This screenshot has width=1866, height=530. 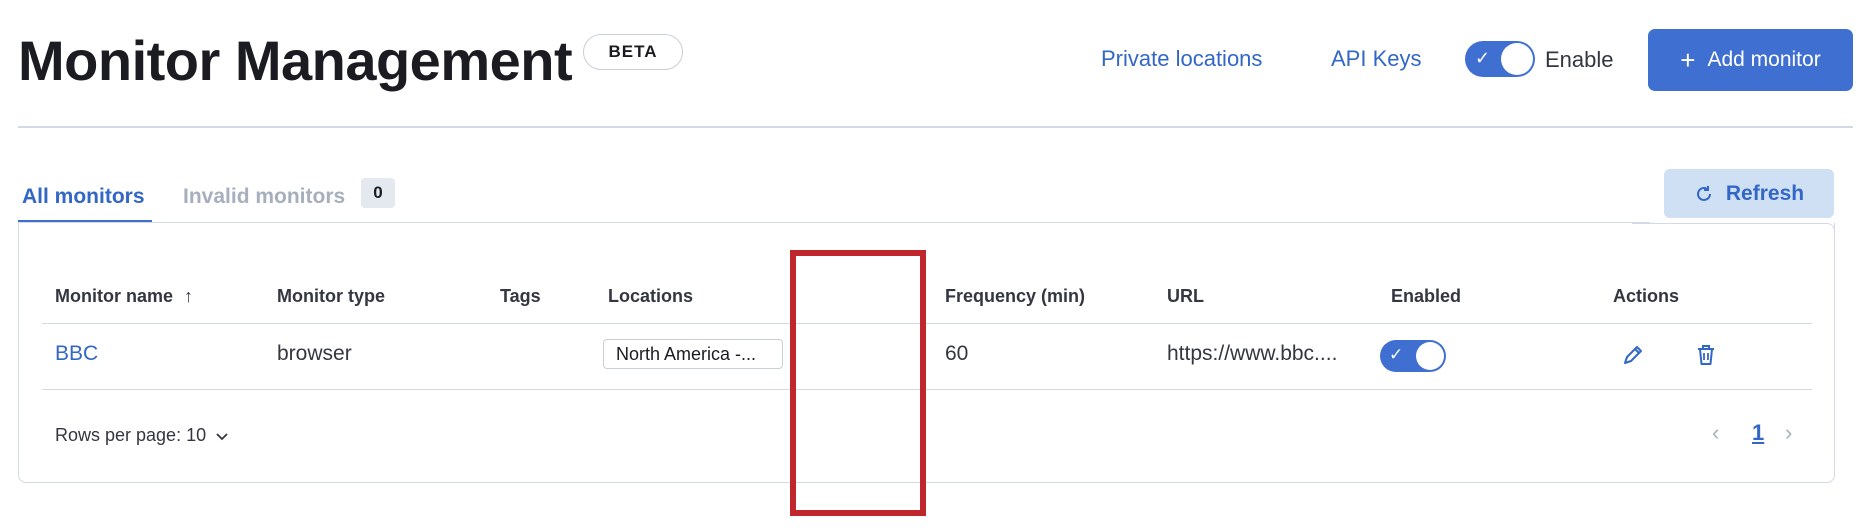 I want to click on tab-invalid-monitors: Invalid monitors, so click(x=264, y=197).